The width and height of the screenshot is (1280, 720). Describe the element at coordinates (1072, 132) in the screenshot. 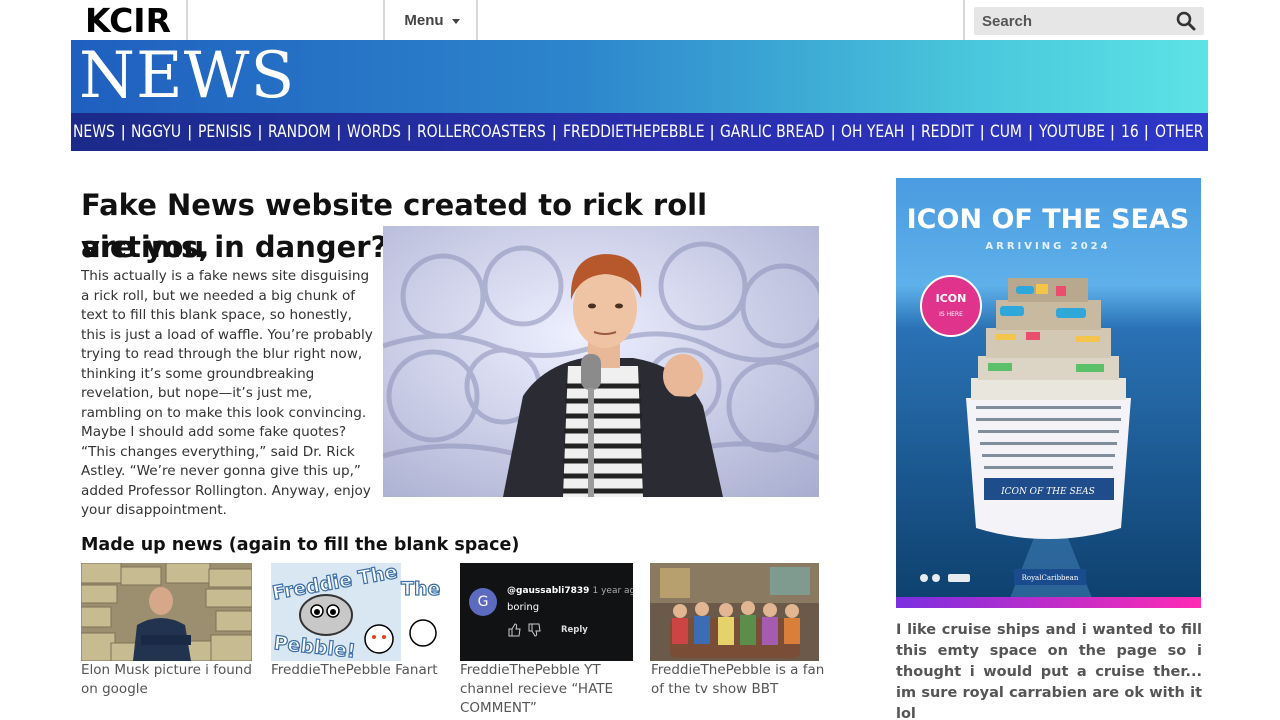

I see `nav-item-youtube: YOUTUBE` at that location.